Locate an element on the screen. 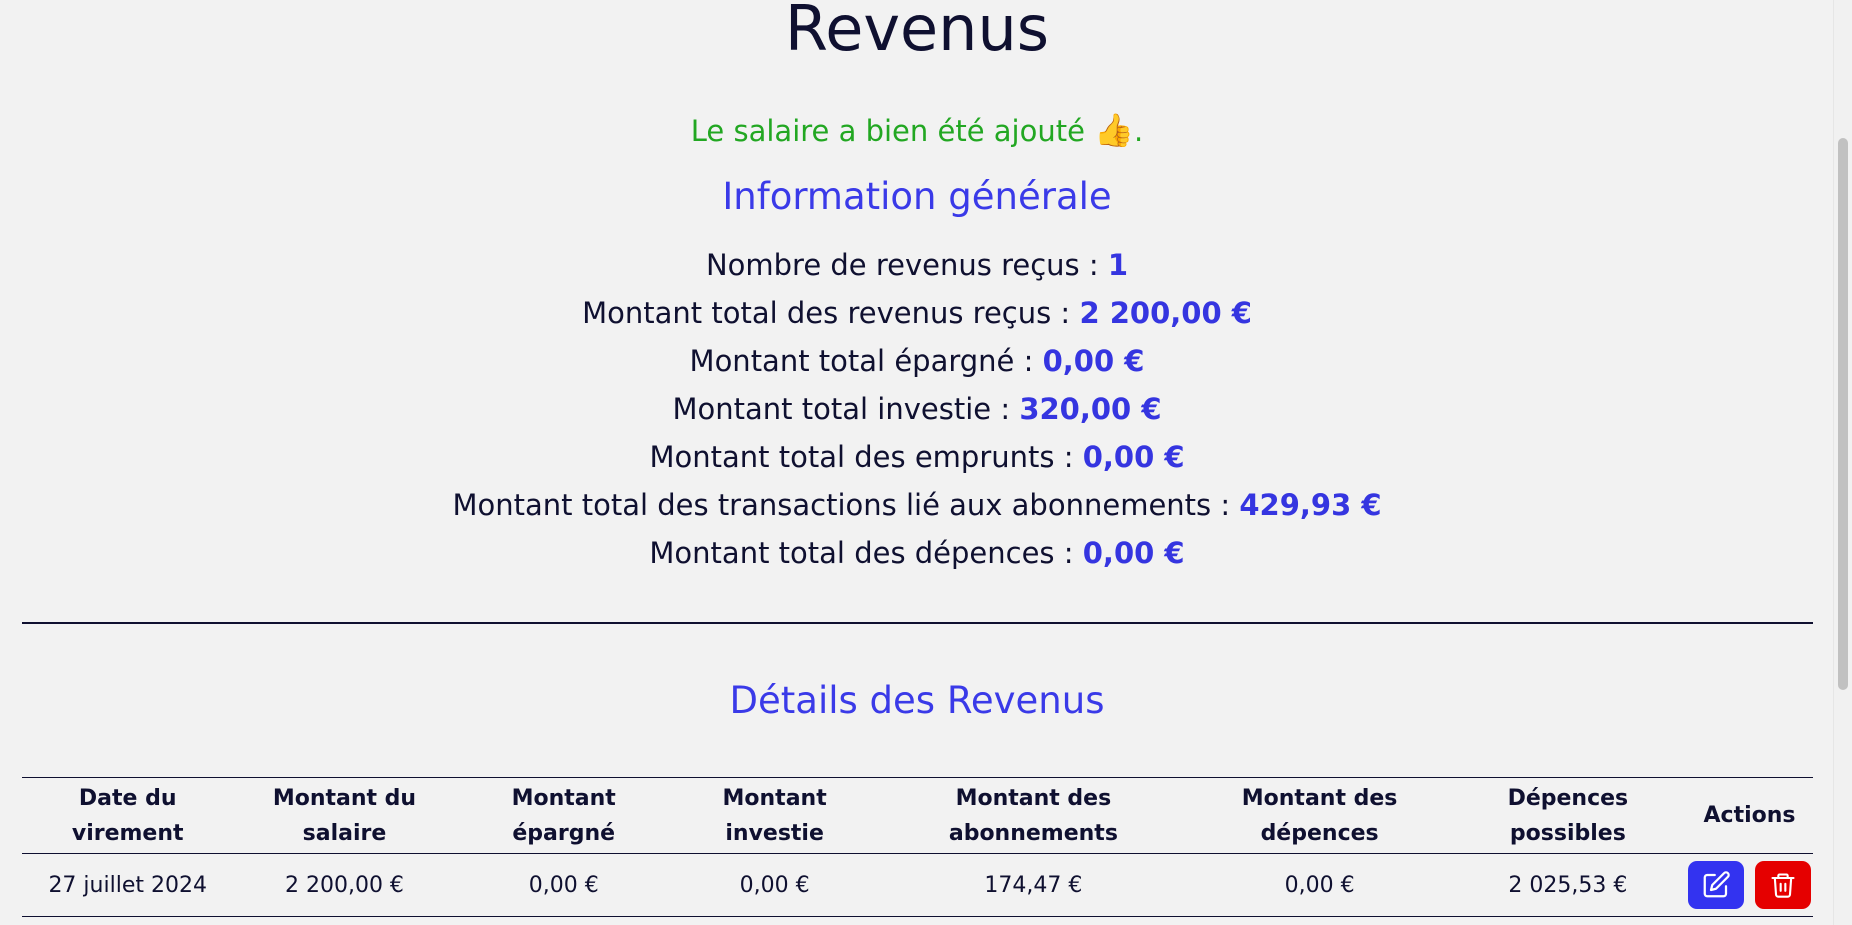  cell-actions is located at coordinates (1749, 885).